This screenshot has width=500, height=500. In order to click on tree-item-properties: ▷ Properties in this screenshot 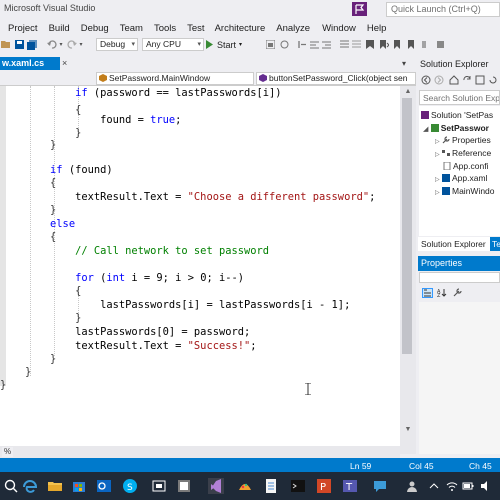, I will do `click(463, 140)`.